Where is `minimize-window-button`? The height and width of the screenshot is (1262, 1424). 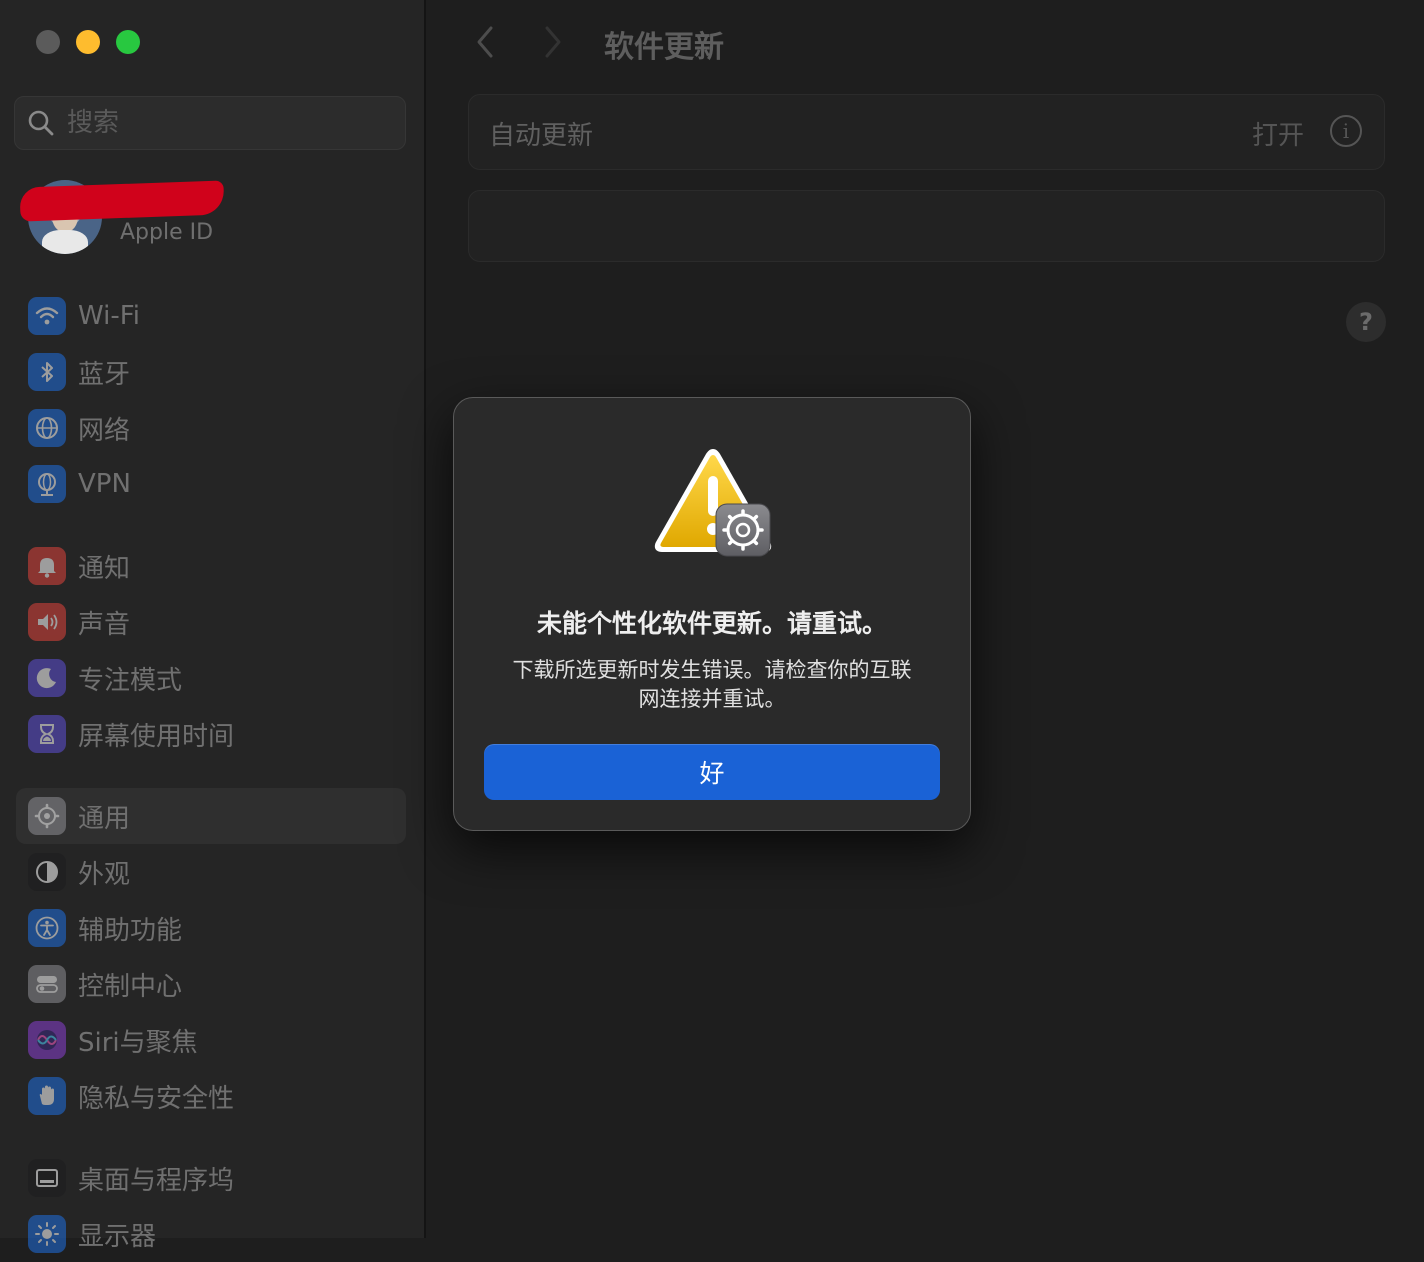
minimize-window-button is located at coordinates (88, 42).